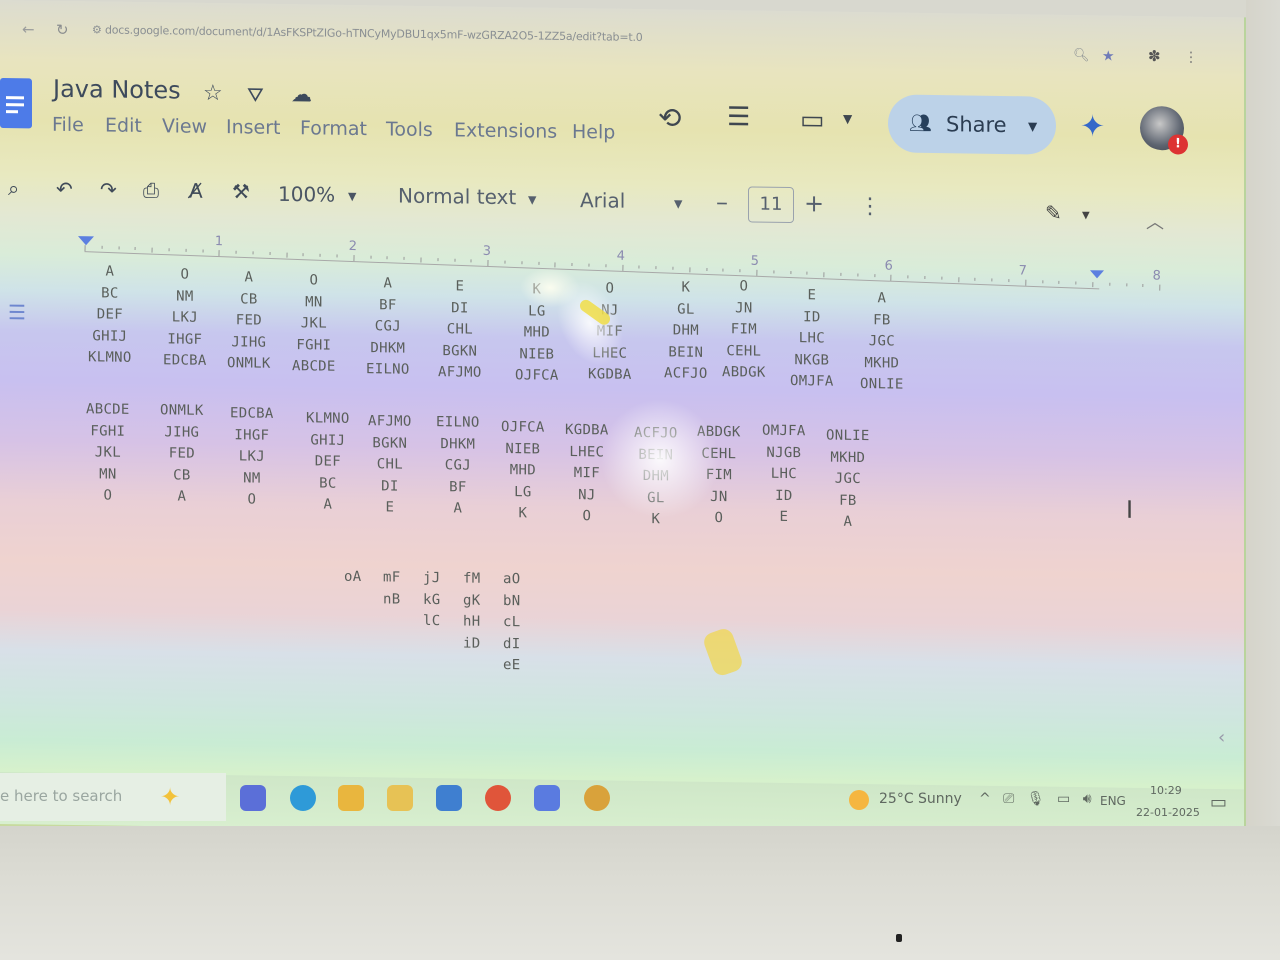  Describe the element at coordinates (255, 94) in the screenshot. I see `move-icon: ⛛` at that location.